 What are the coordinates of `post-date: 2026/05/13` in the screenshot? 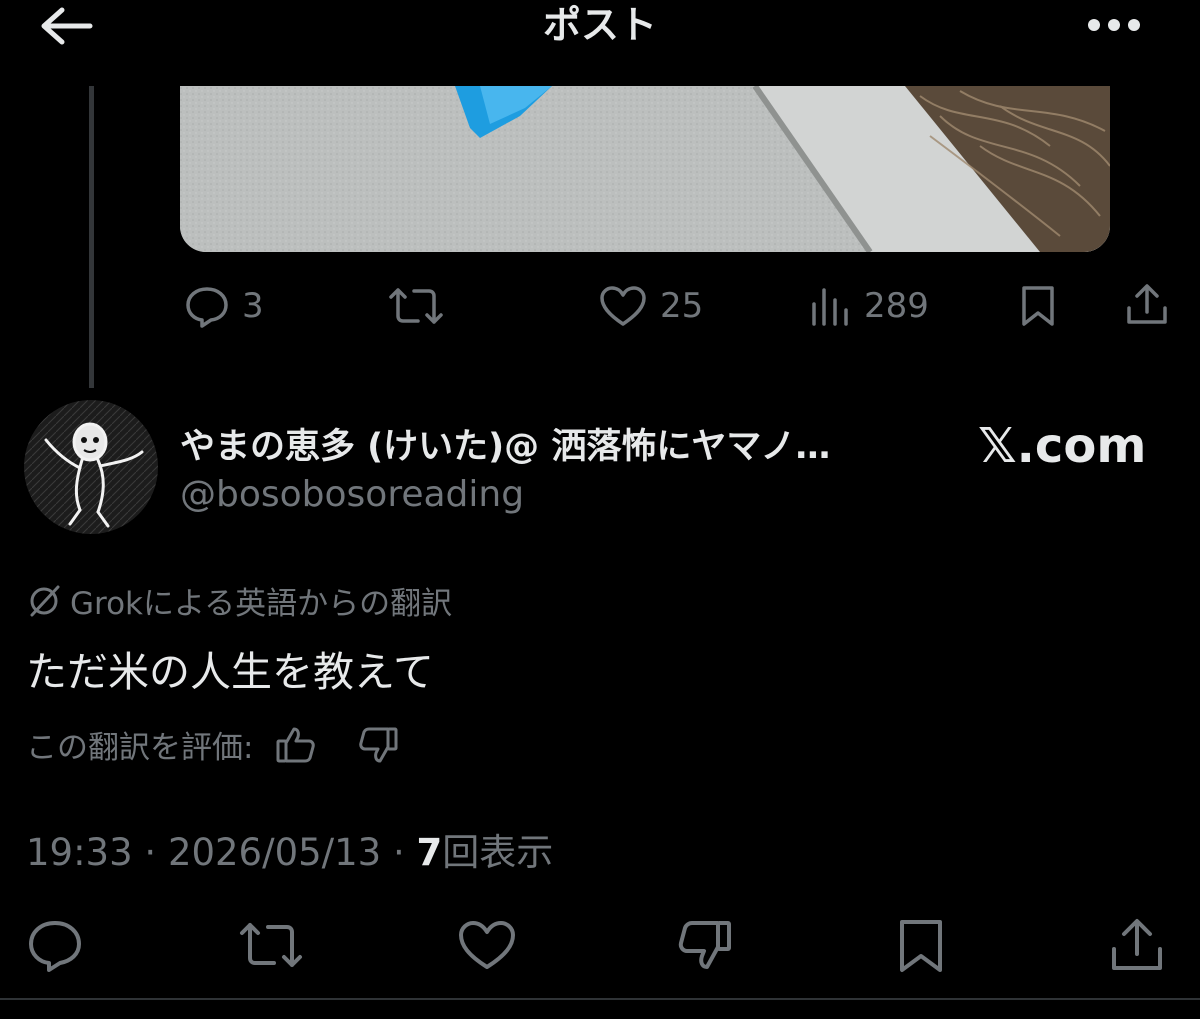 It's located at (274, 852).